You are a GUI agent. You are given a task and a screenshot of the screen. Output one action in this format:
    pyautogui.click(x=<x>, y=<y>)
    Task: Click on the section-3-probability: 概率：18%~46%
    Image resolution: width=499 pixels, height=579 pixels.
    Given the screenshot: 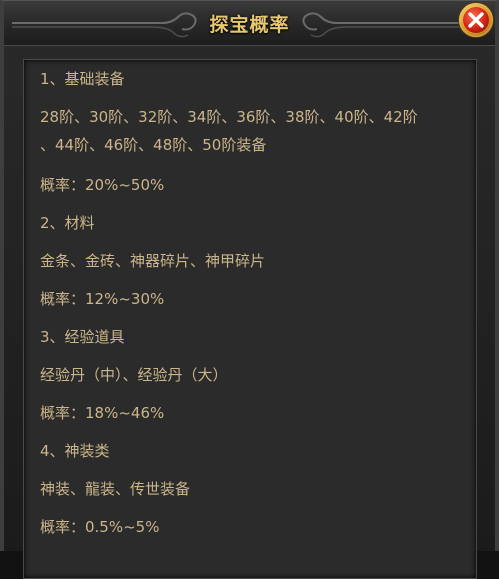 What is the action you would take?
    pyautogui.click(x=102, y=413)
    